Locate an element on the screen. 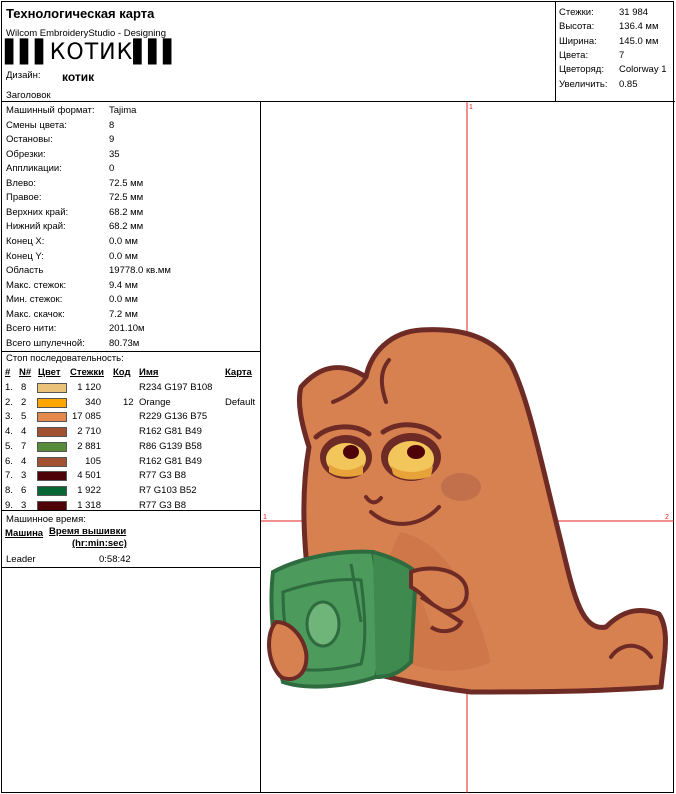  stop-number: 4. is located at coordinates (9, 432).